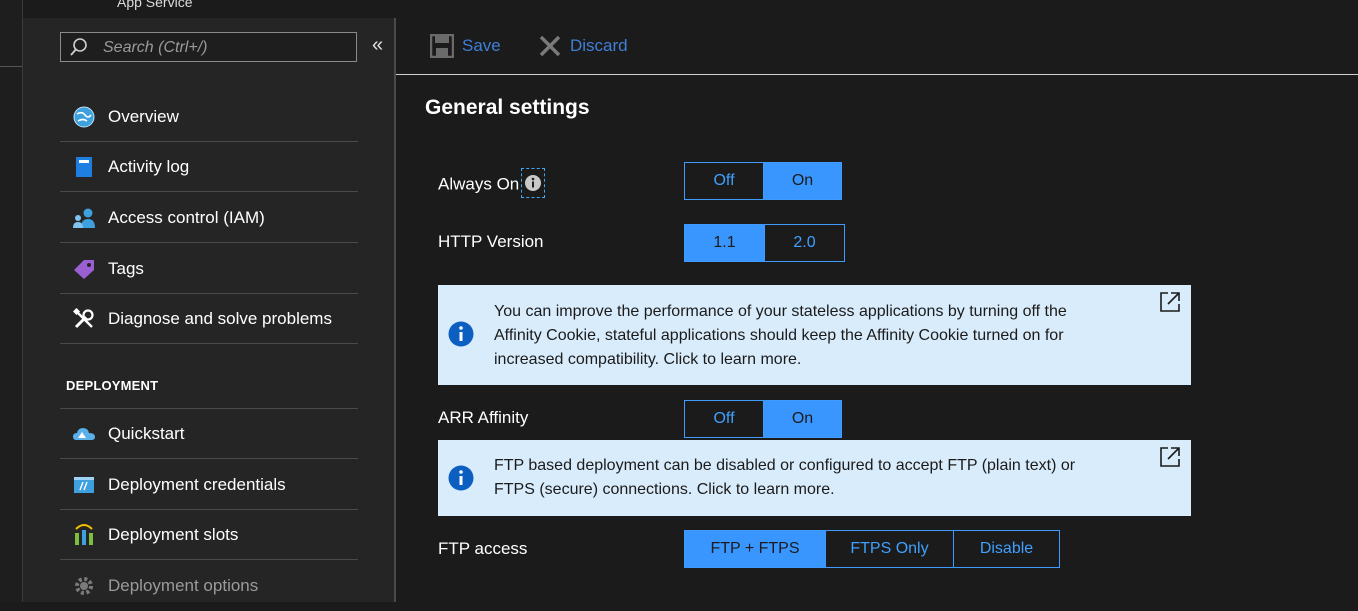 The image size is (1358, 611). I want to click on command-bar: Save Discard, so click(877, 46).